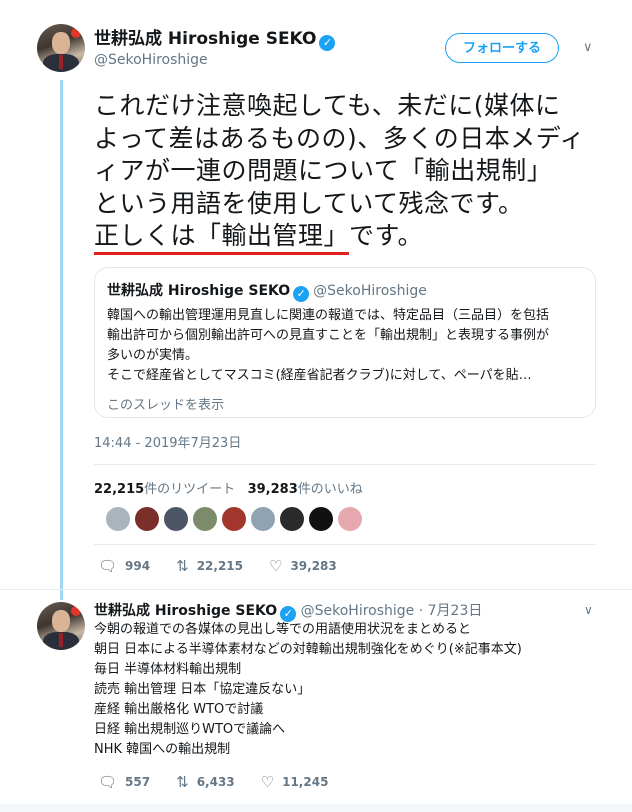 Image resolution: width=632 pixels, height=812 pixels. Describe the element at coordinates (185, 611) in the screenshot. I see `reply-author-name: 世耕弘成 Hiroshige SEKO` at that location.